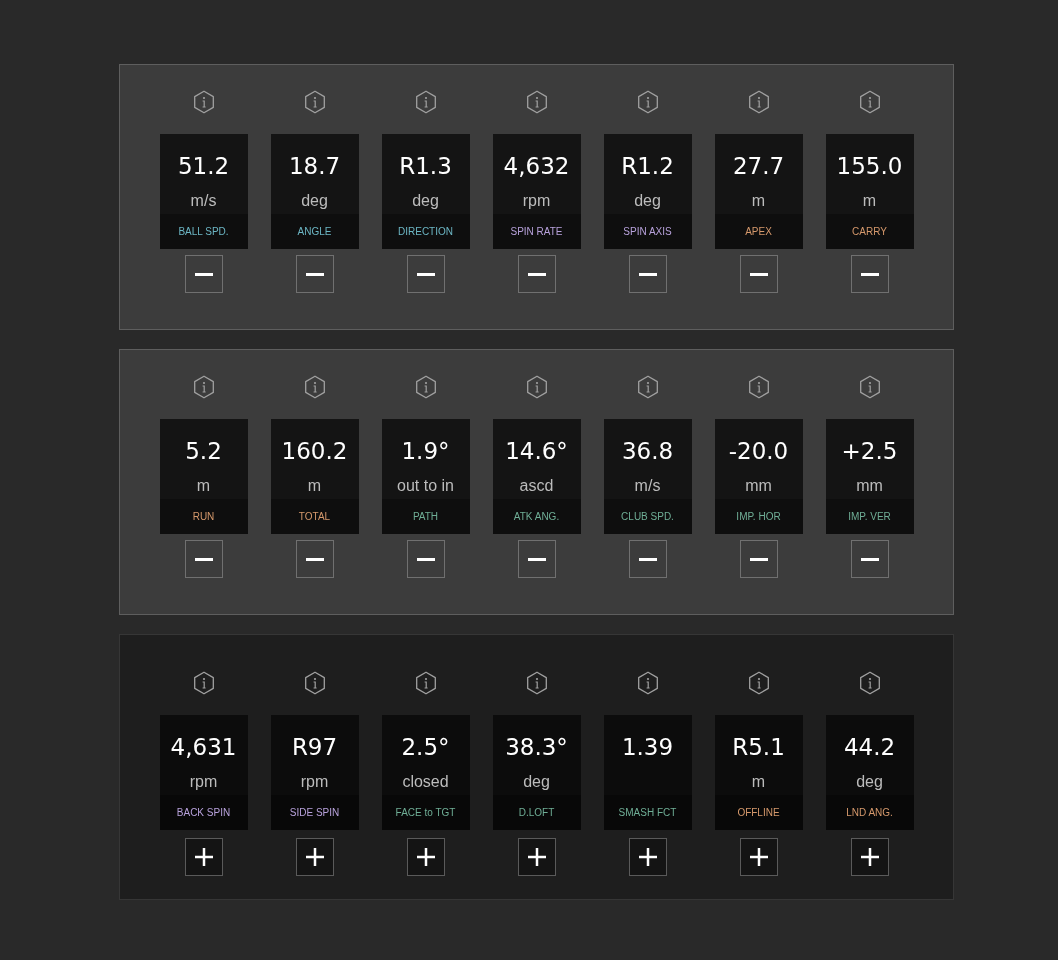 The height and width of the screenshot is (960, 1058). What do you see at coordinates (647, 747) in the screenshot?
I see `metric-value: 1.39` at bounding box center [647, 747].